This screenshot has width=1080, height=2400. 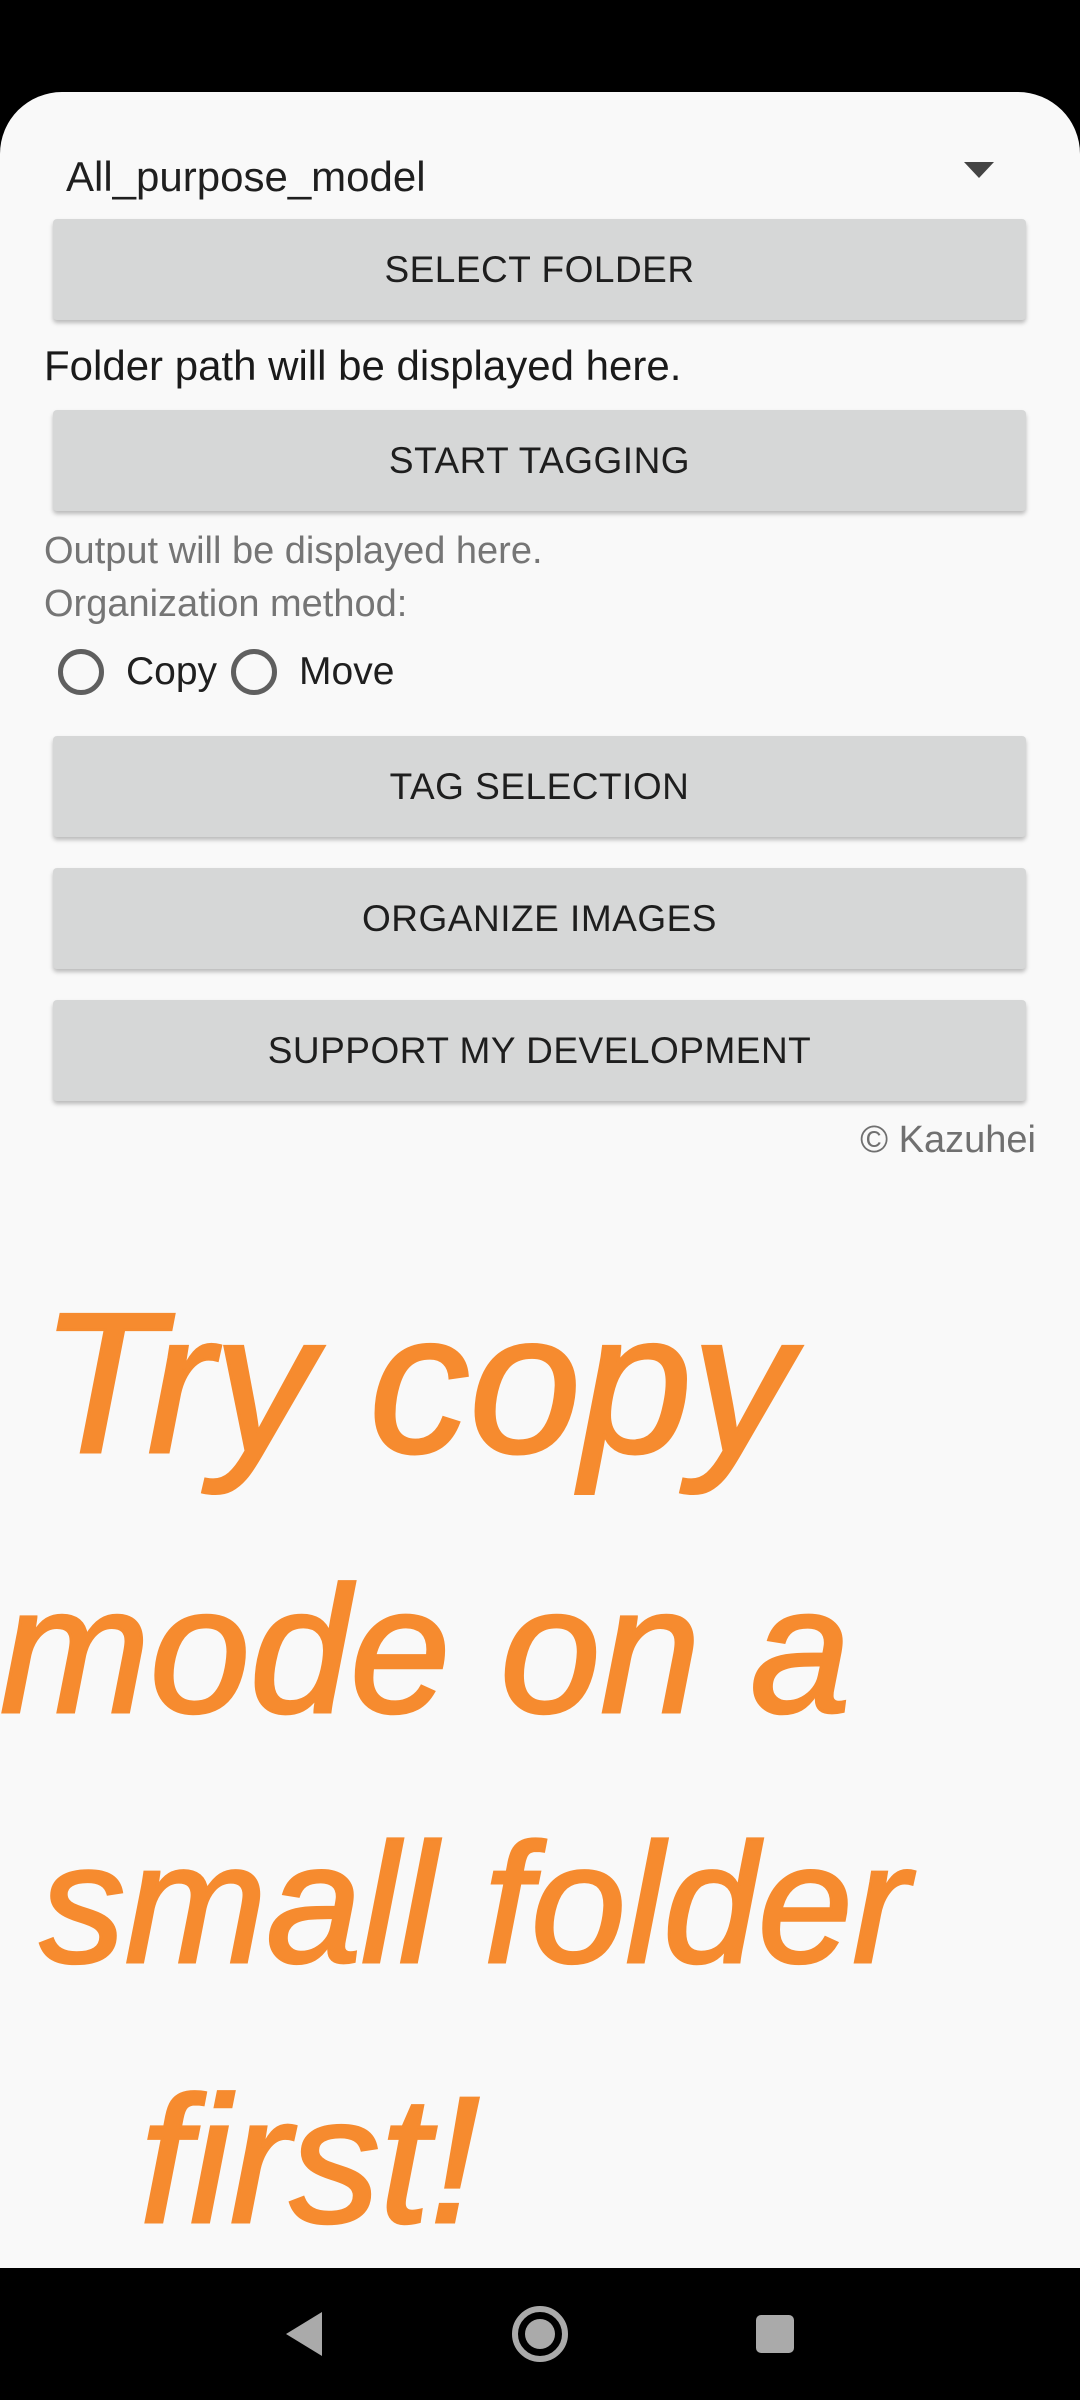 I want to click on select-folder-button: SELECT FOLDER, so click(x=539, y=269).